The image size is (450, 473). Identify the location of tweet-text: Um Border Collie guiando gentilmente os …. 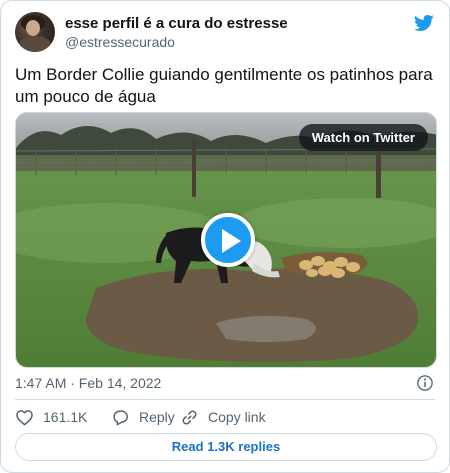
(224, 85).